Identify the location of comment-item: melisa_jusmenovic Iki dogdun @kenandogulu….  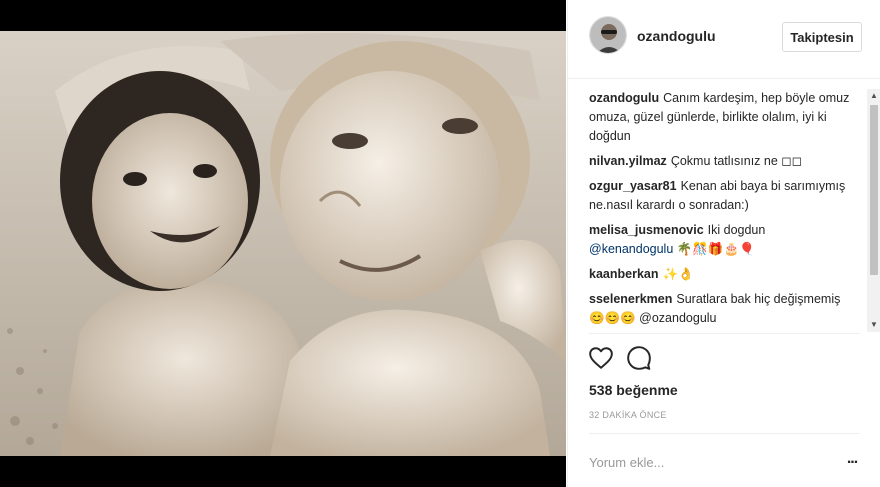
(723, 240).